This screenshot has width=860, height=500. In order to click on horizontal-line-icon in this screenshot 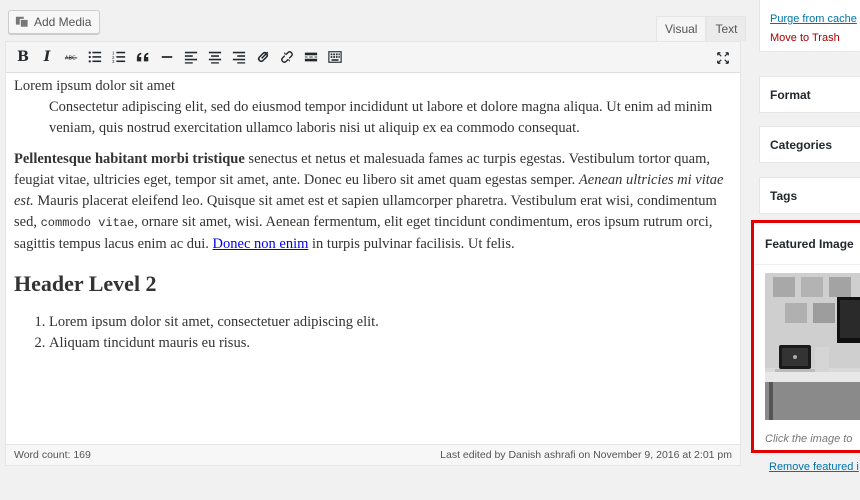, I will do `click(167, 57)`.